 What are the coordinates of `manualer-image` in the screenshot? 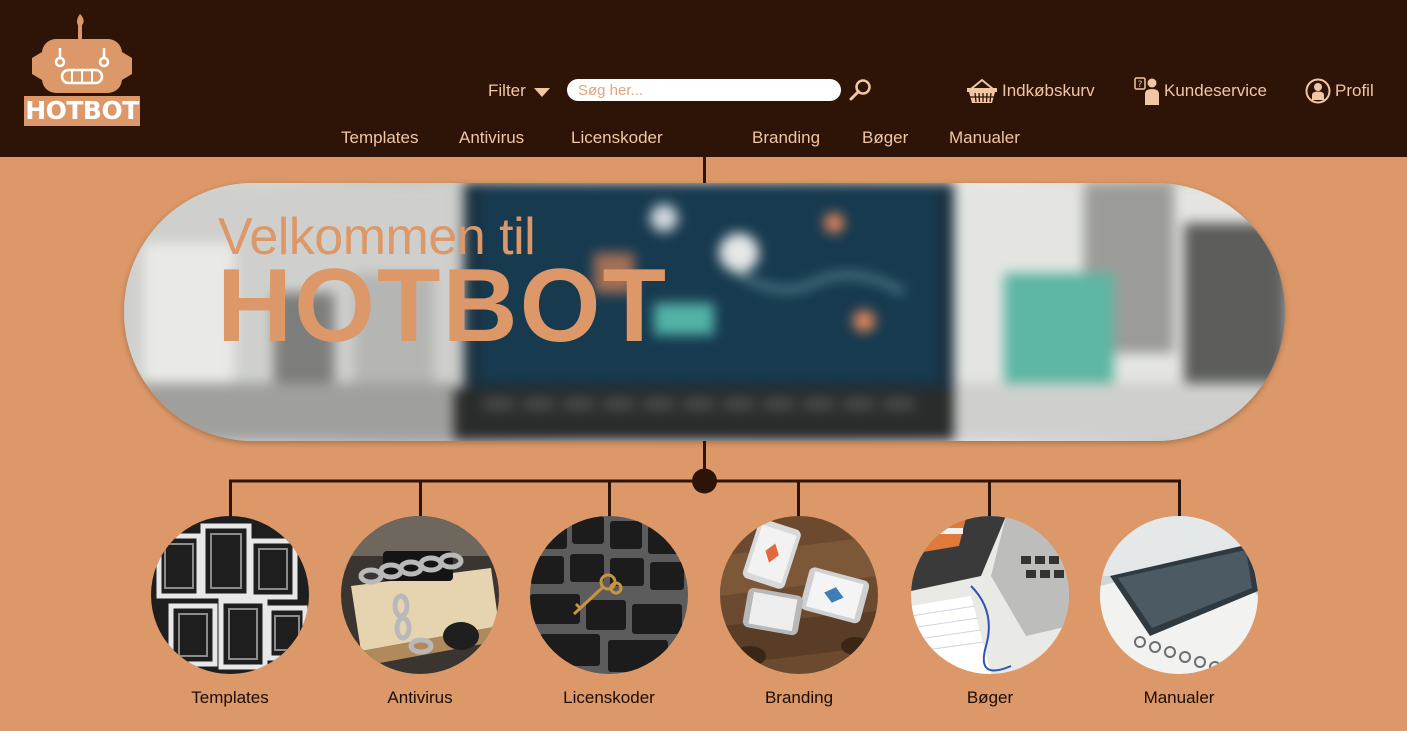 It's located at (1179, 595).